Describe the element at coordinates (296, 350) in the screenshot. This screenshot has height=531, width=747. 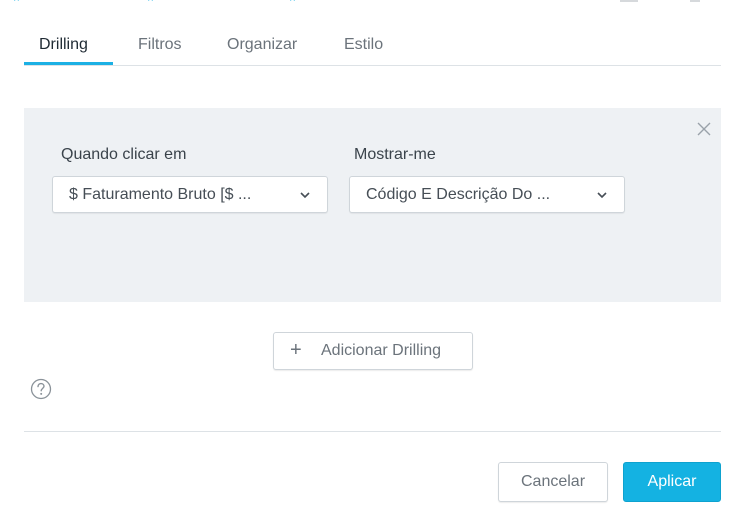
I see `plus-icon: +` at that location.